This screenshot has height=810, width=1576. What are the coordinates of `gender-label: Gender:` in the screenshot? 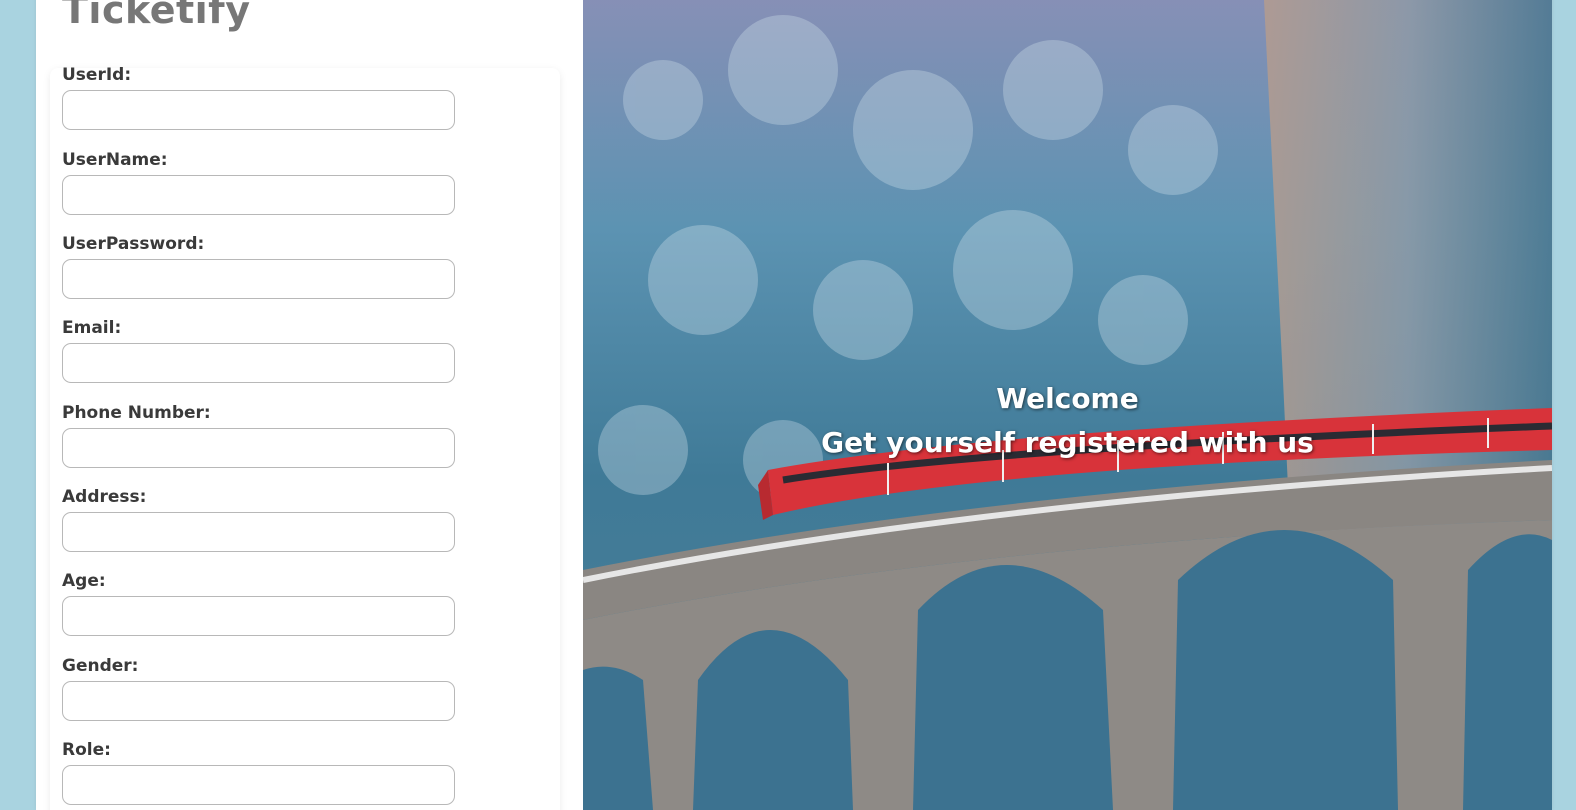 It's located at (100, 666).